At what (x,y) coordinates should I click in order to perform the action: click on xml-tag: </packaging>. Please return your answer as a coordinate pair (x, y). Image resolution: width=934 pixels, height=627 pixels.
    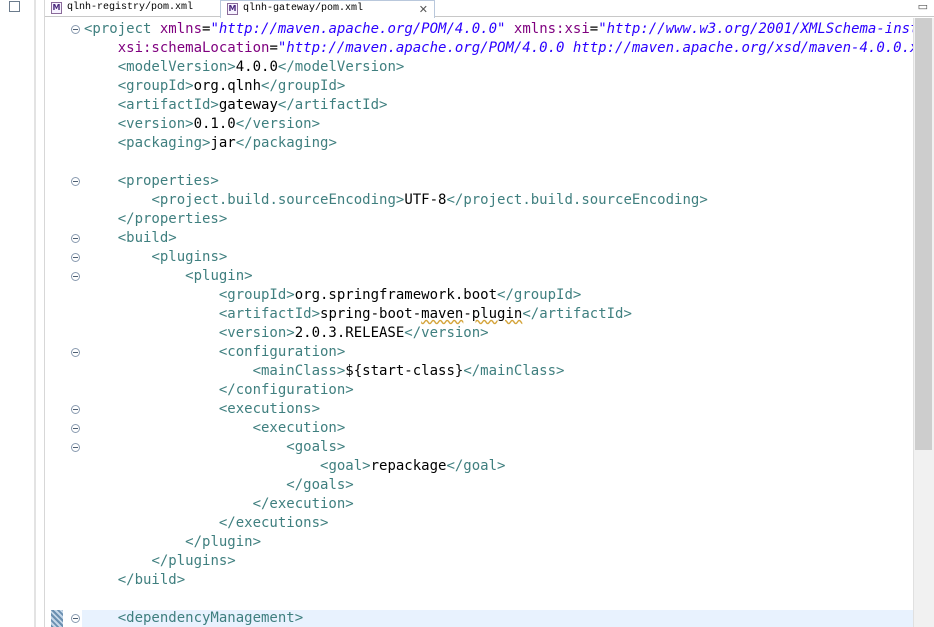
    Looking at the image, I should click on (286, 143).